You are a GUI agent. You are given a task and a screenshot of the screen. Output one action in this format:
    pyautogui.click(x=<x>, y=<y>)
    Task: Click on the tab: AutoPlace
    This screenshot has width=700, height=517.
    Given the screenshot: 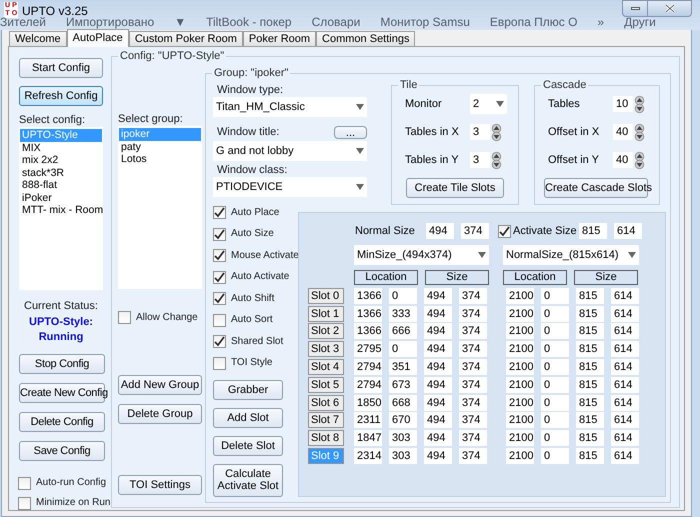 What is the action you would take?
    pyautogui.click(x=97, y=38)
    